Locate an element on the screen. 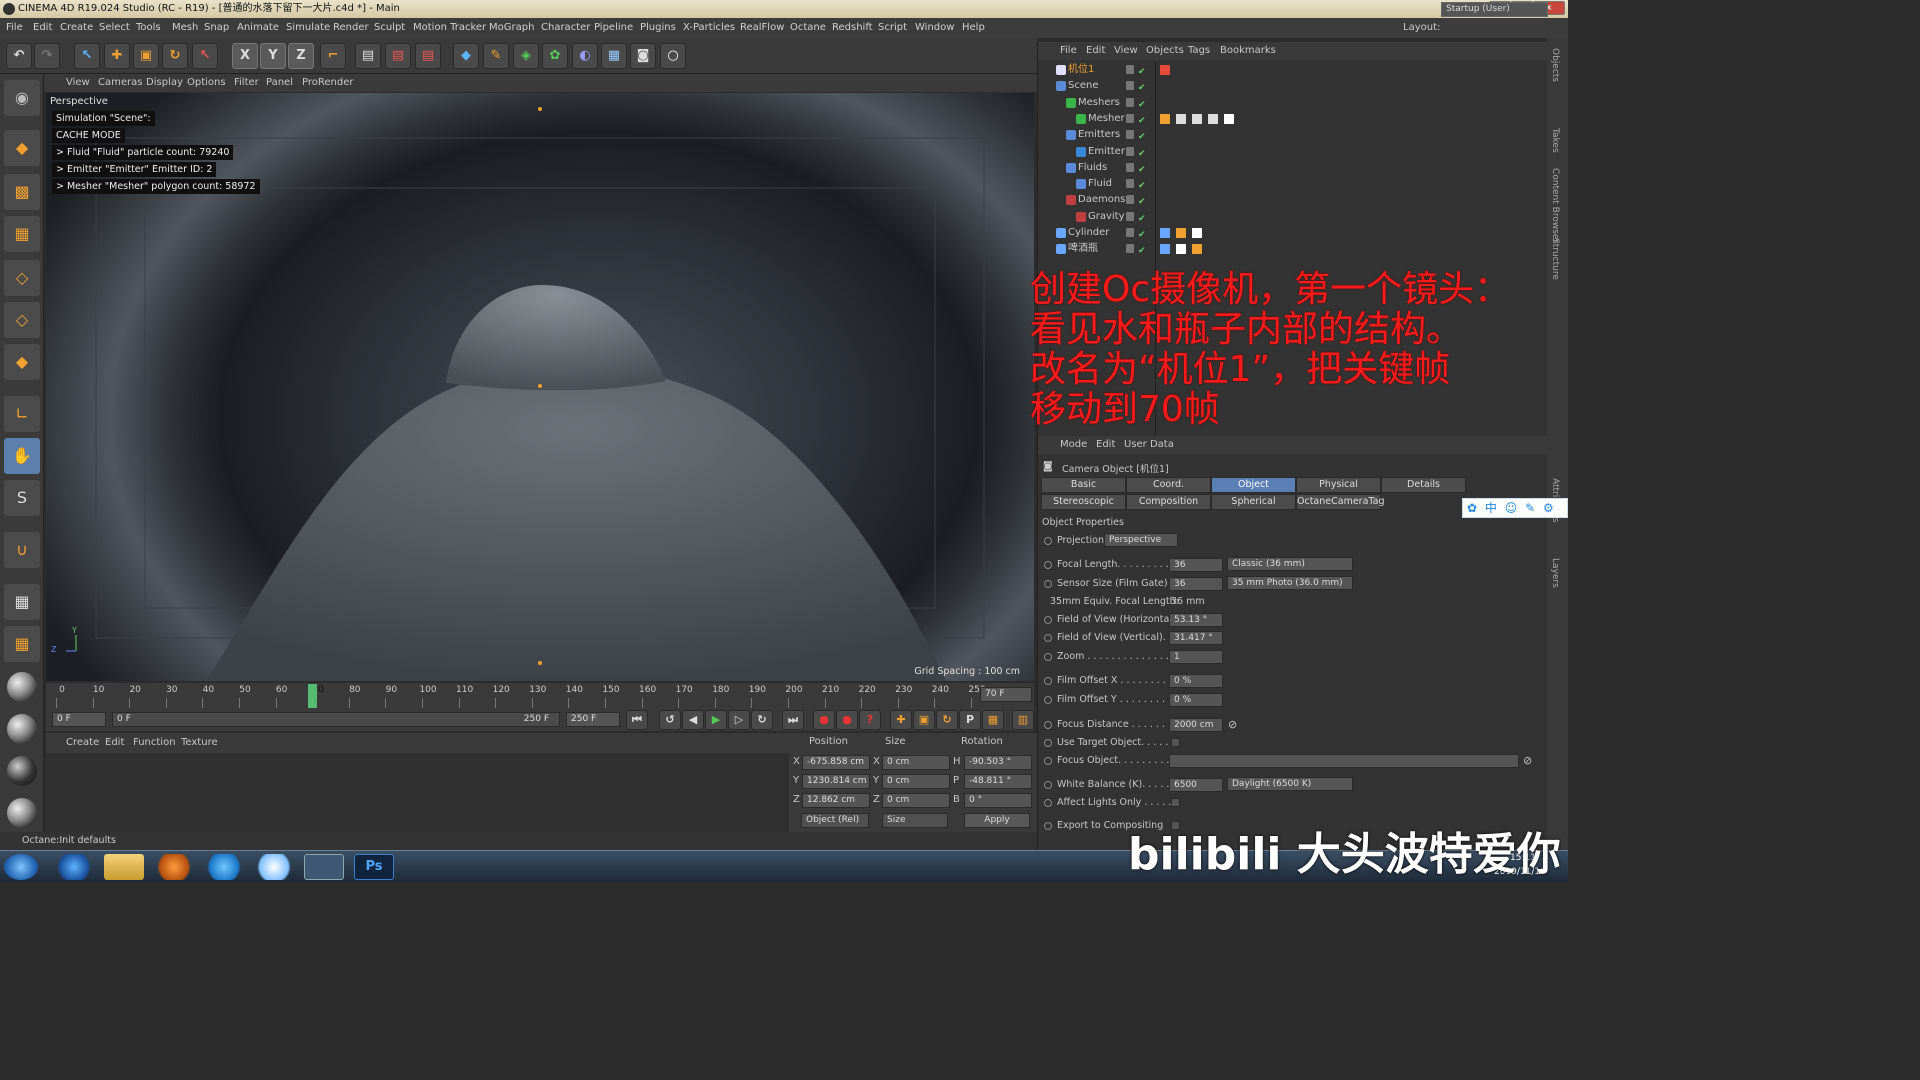 The height and width of the screenshot is (1080, 1920). size-mode-select: Size is located at coordinates (915, 820).